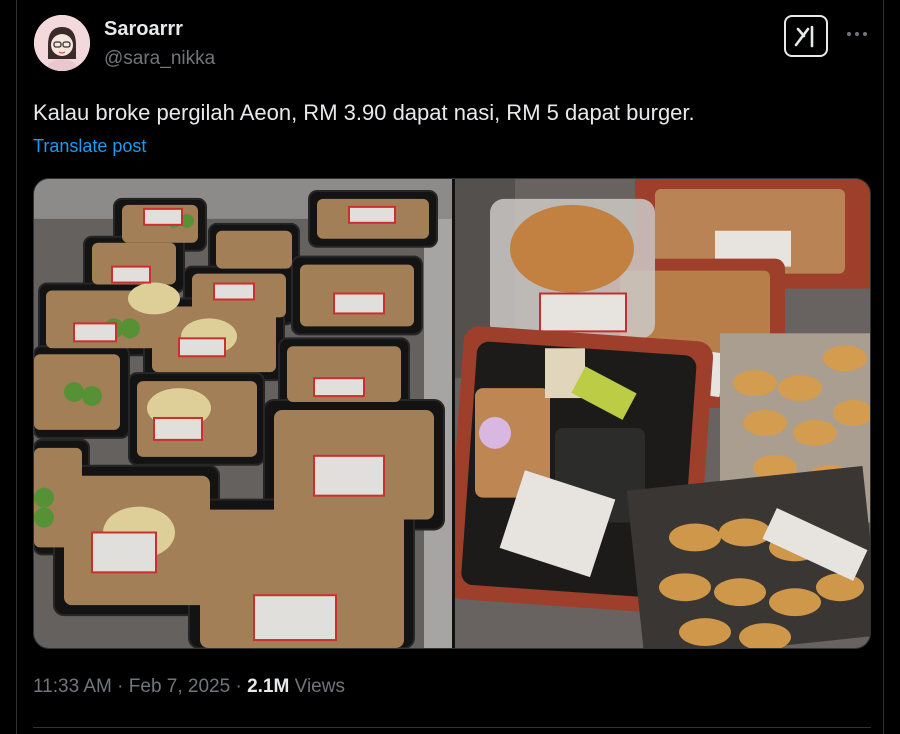  Describe the element at coordinates (452, 727) in the screenshot. I see `divider` at that location.